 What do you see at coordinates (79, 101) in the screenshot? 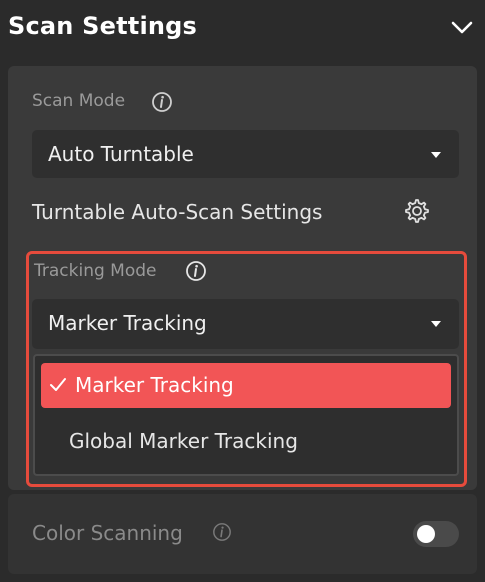
I see `scan-mode-label: Scan Mode` at bounding box center [79, 101].